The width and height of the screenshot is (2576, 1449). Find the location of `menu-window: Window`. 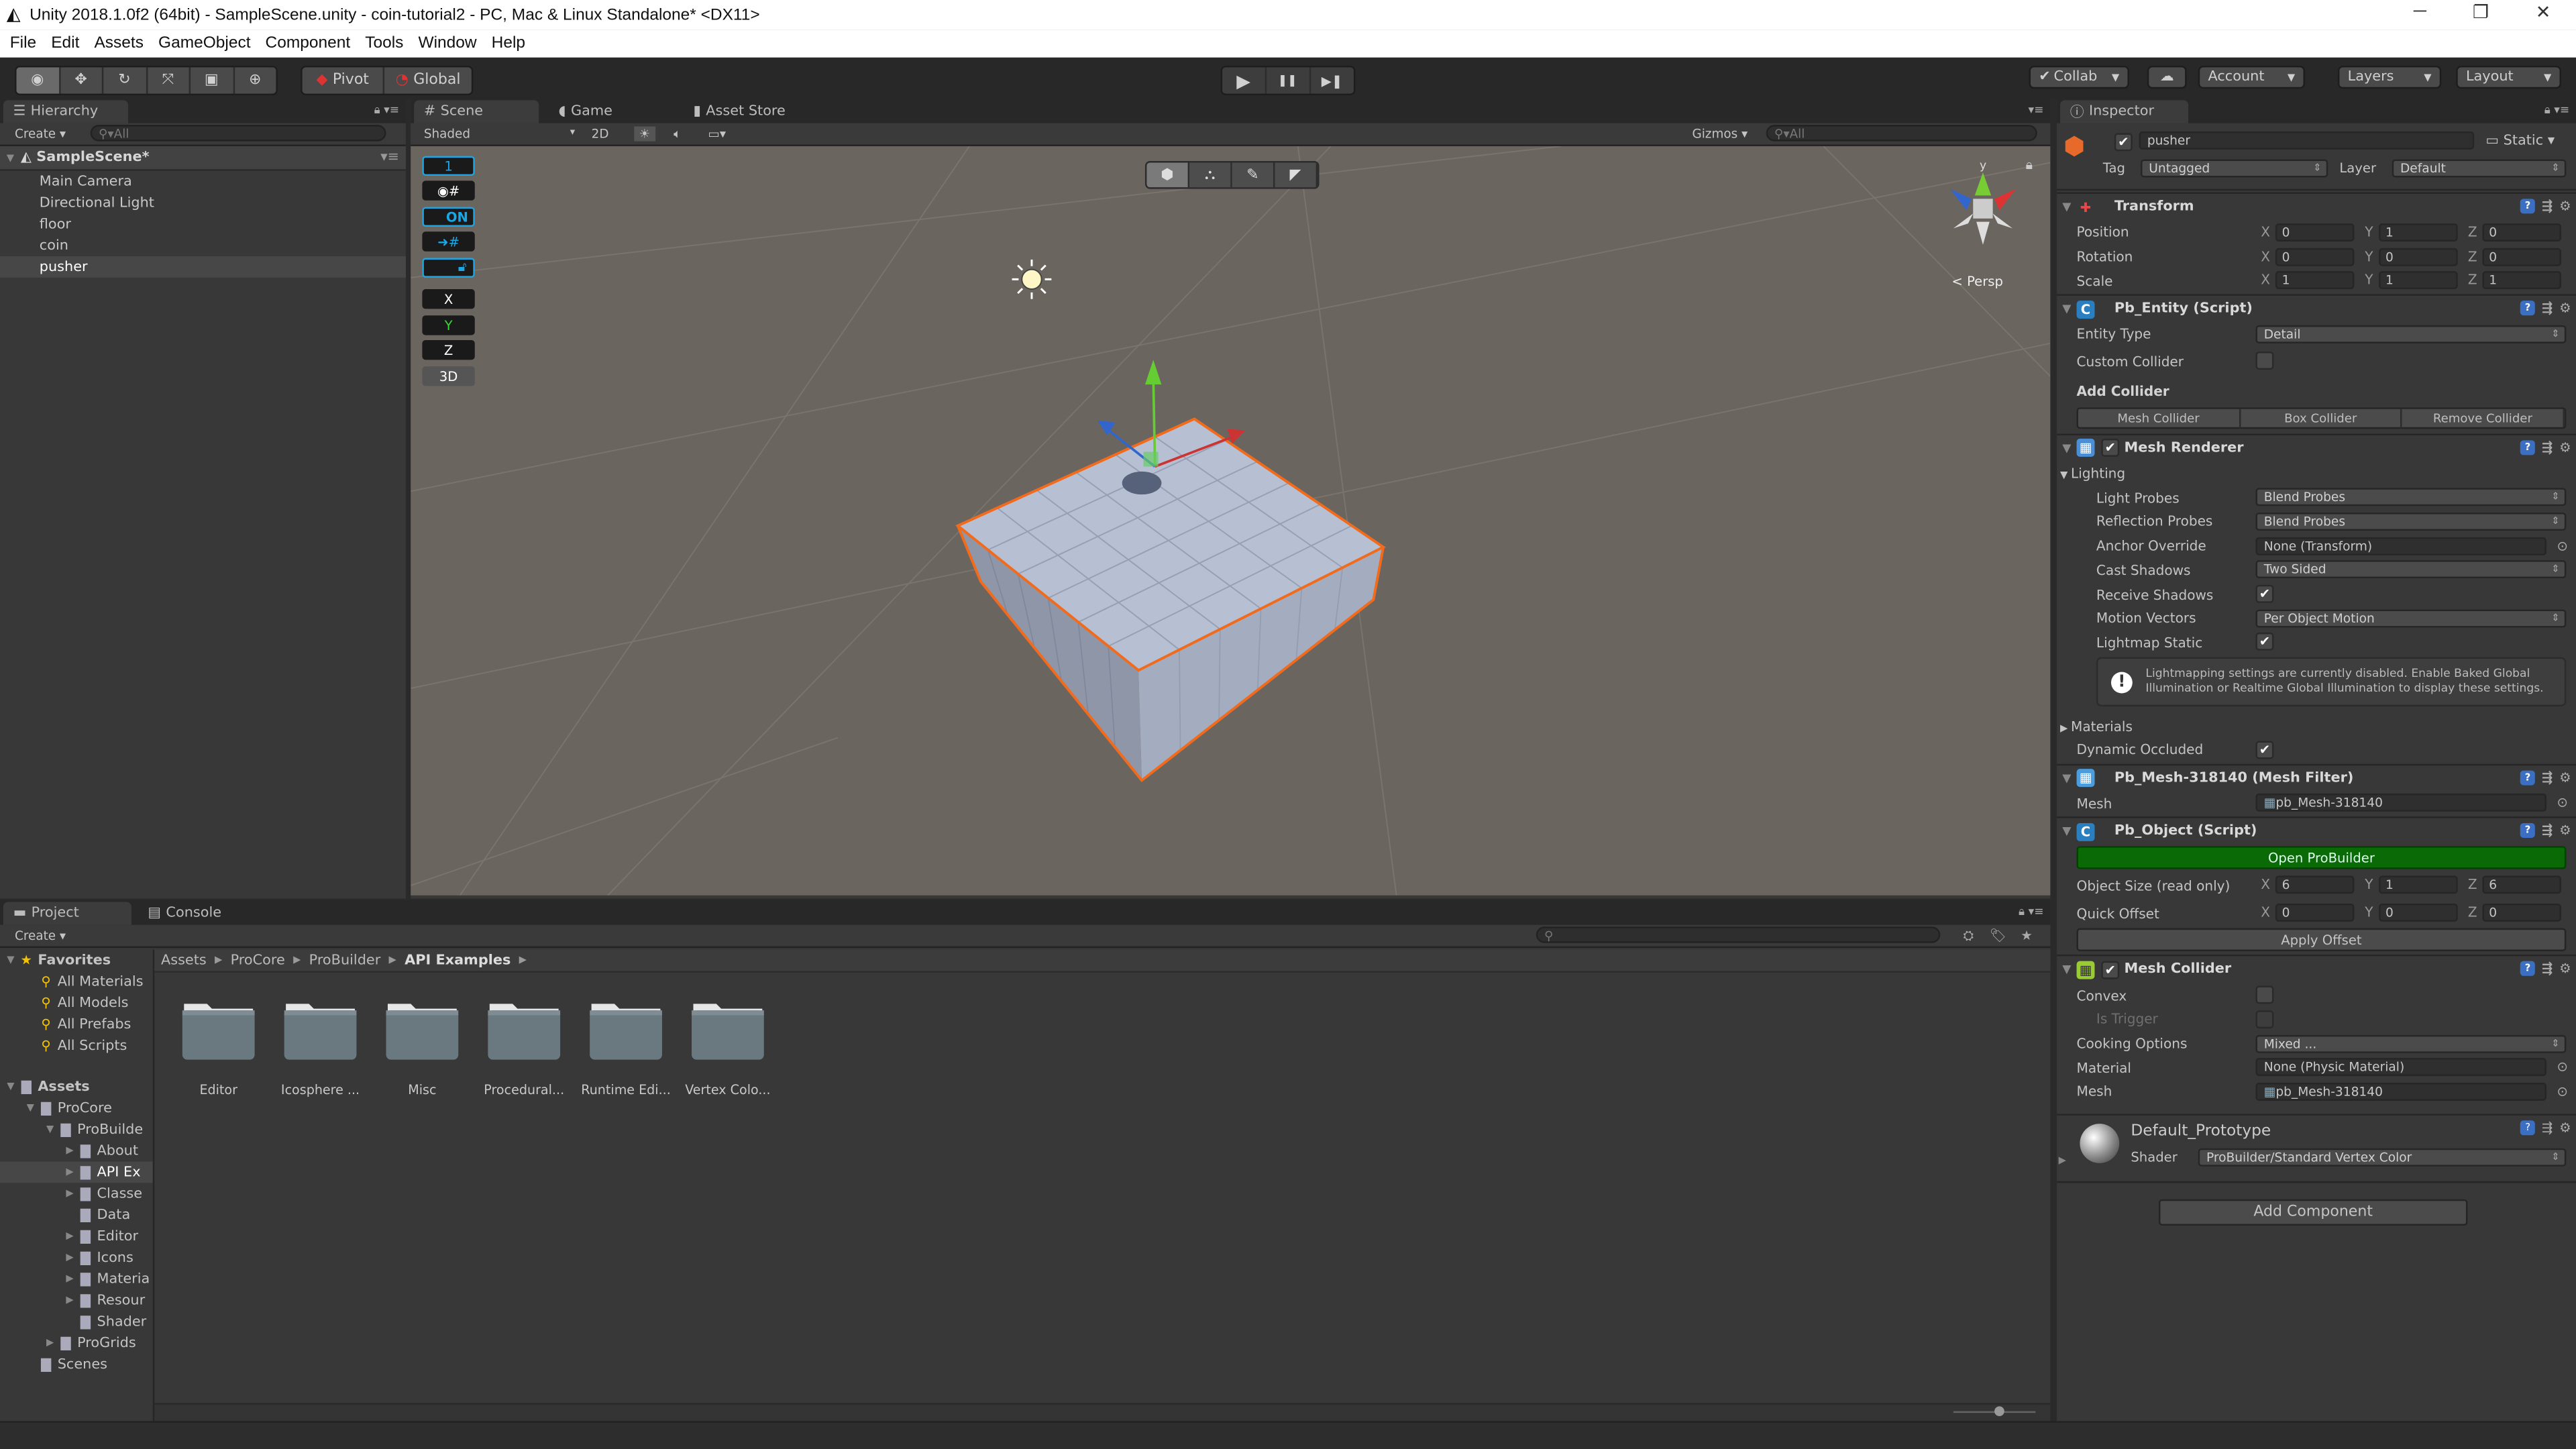

menu-window: Window is located at coordinates (447, 43).